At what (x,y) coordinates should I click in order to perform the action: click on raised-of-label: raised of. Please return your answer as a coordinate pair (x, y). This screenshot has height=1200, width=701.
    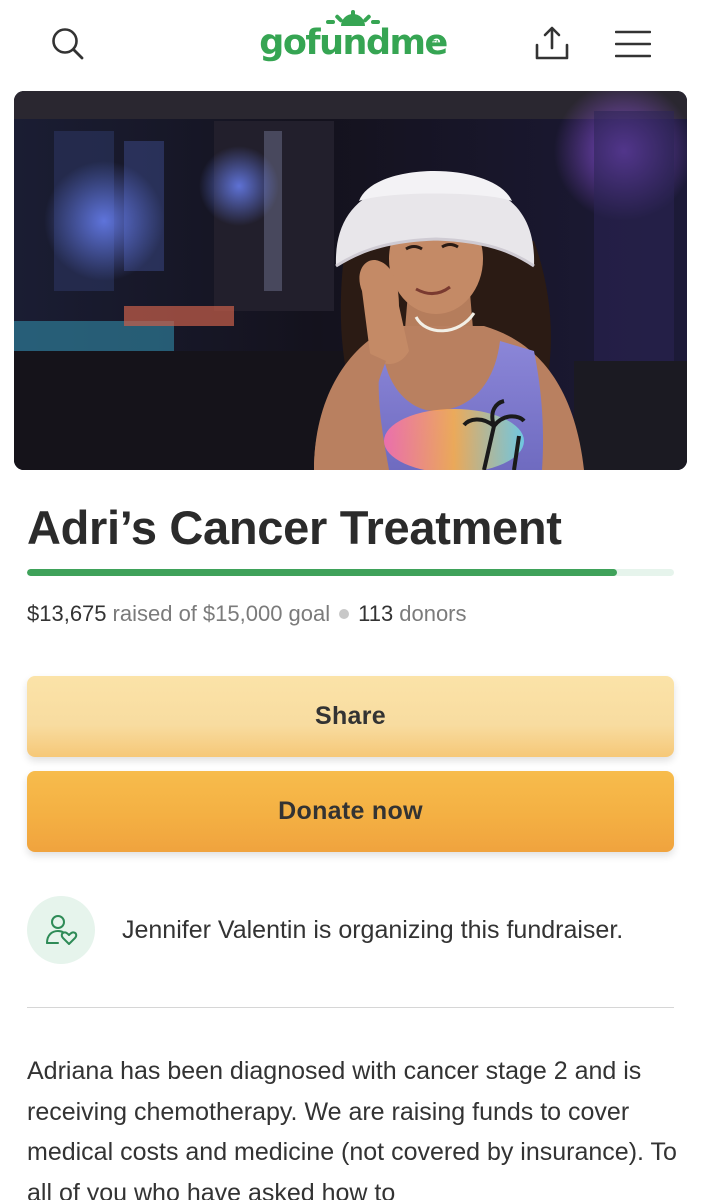
    Looking at the image, I should click on (154, 613).